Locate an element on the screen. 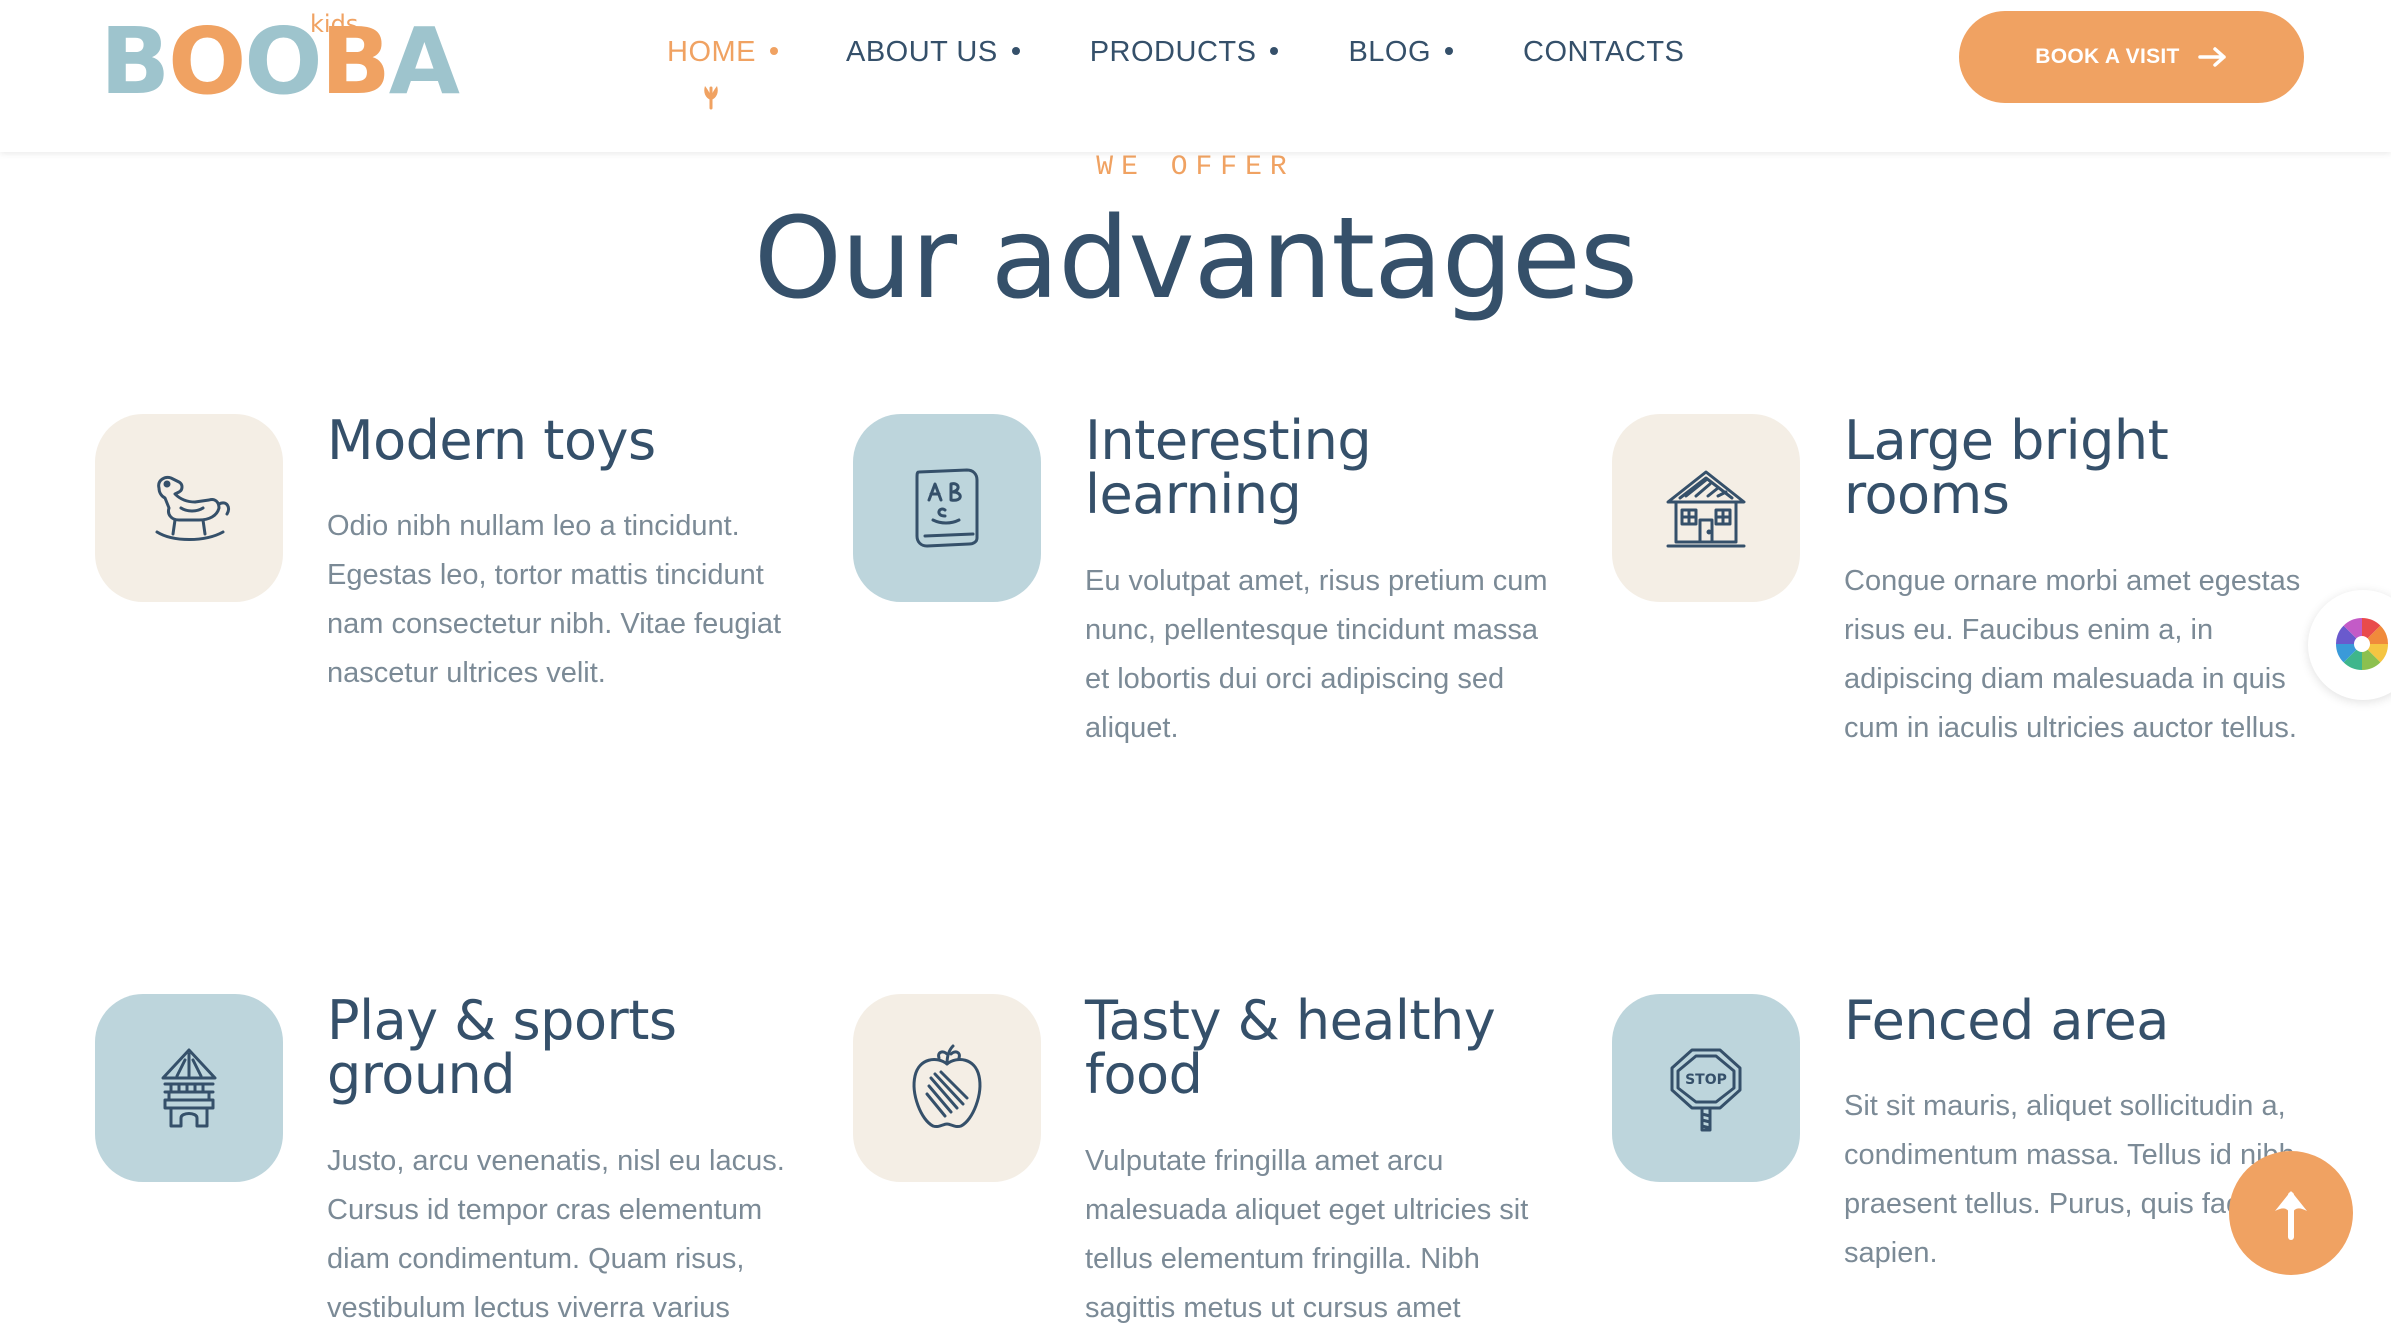  section-eyebrow: WE OFFER is located at coordinates (1195, 167).